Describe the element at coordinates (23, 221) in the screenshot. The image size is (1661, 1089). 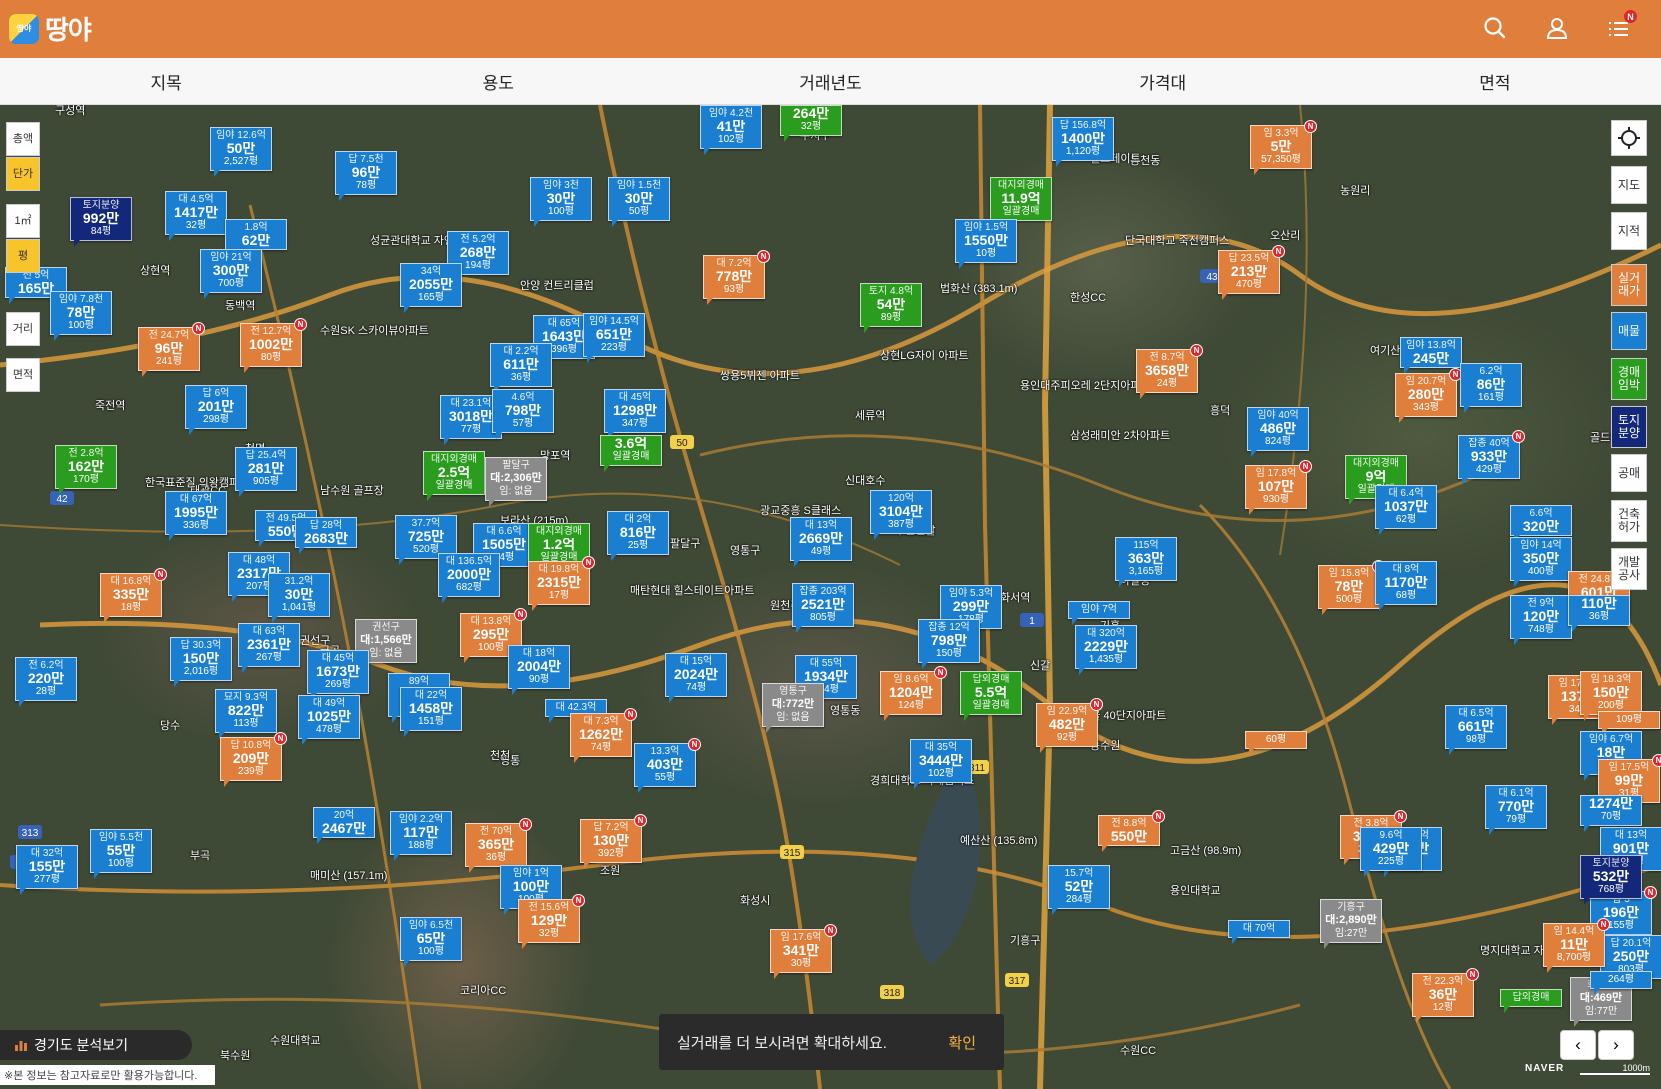
I see `toggle-square-meter: 1㎡` at that location.